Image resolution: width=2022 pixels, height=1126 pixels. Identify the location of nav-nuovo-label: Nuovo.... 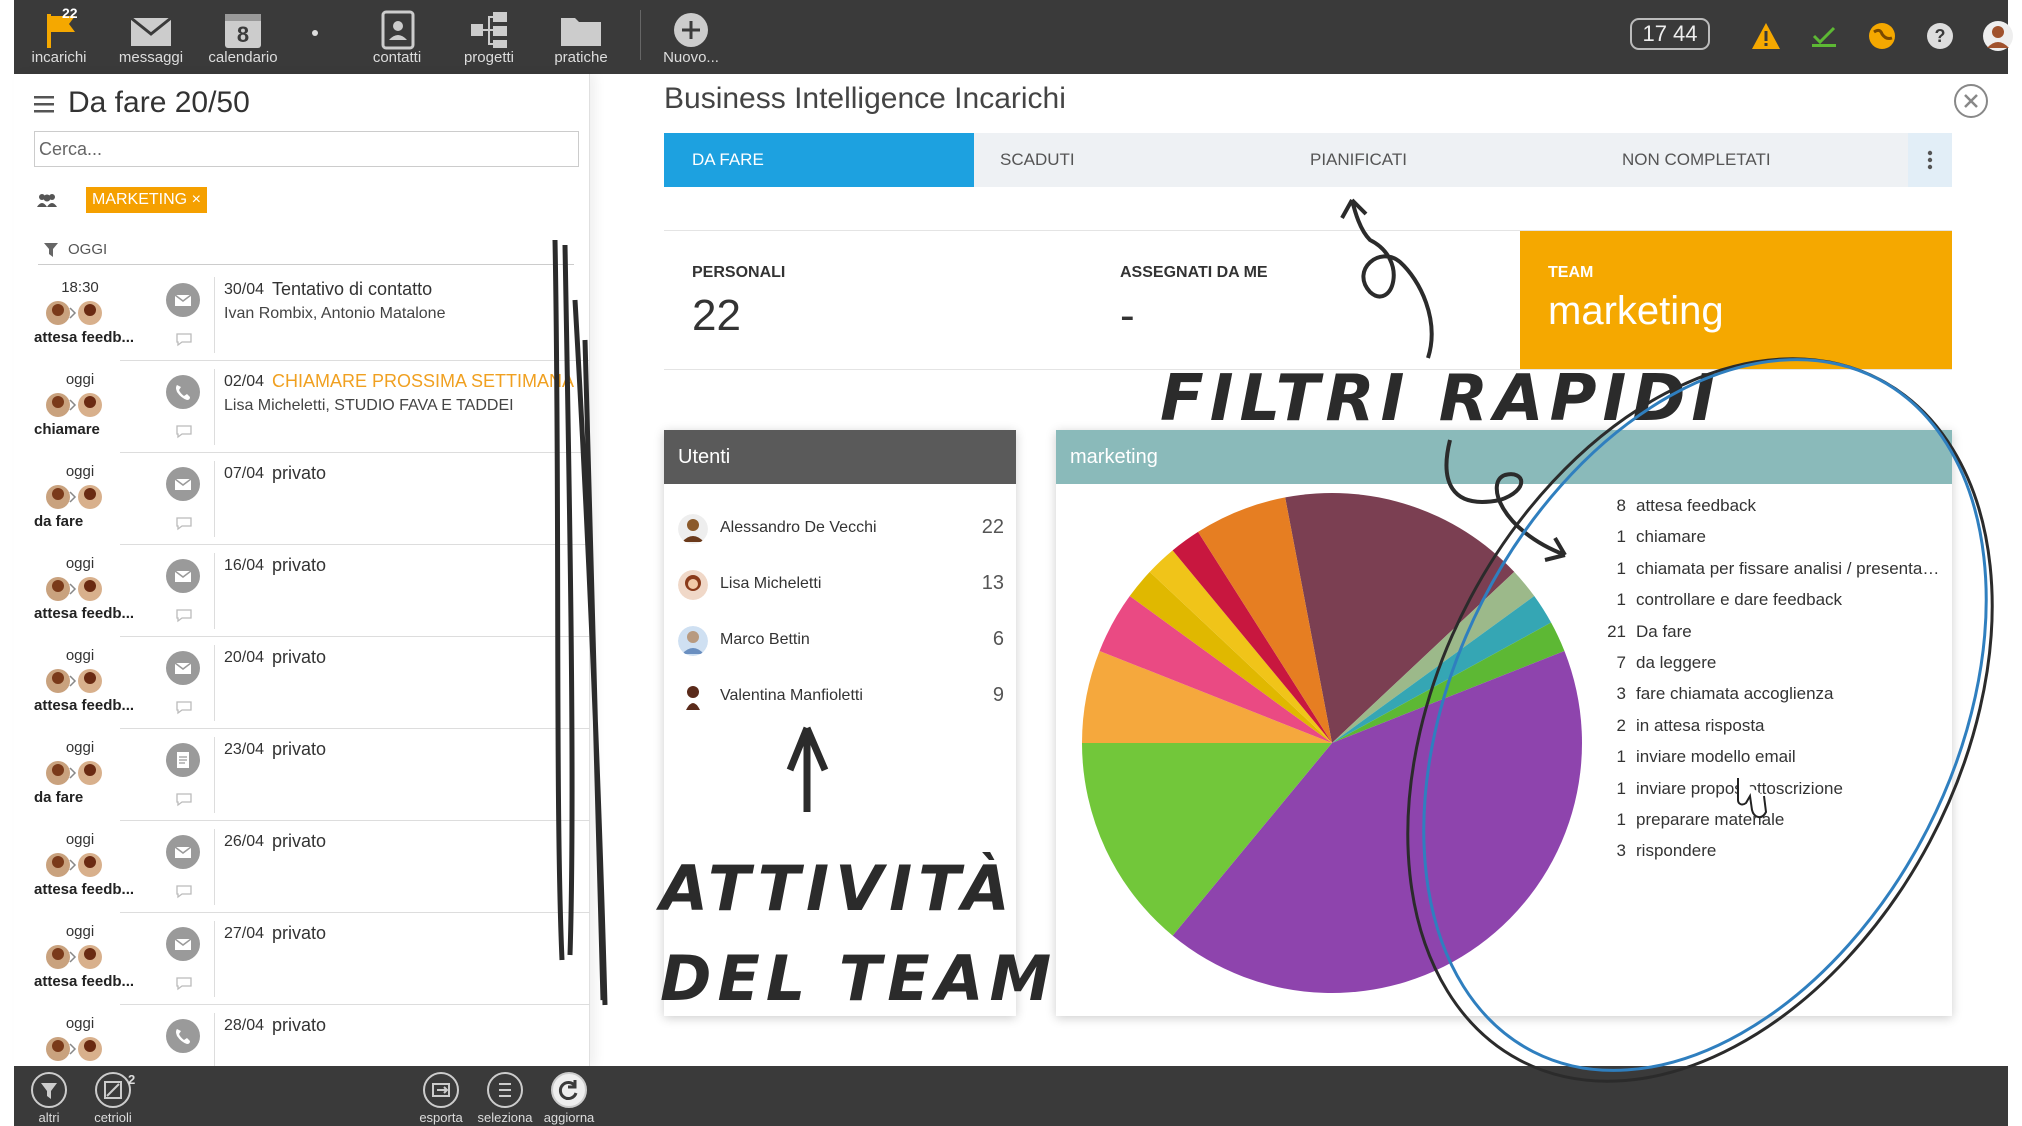
(691, 57).